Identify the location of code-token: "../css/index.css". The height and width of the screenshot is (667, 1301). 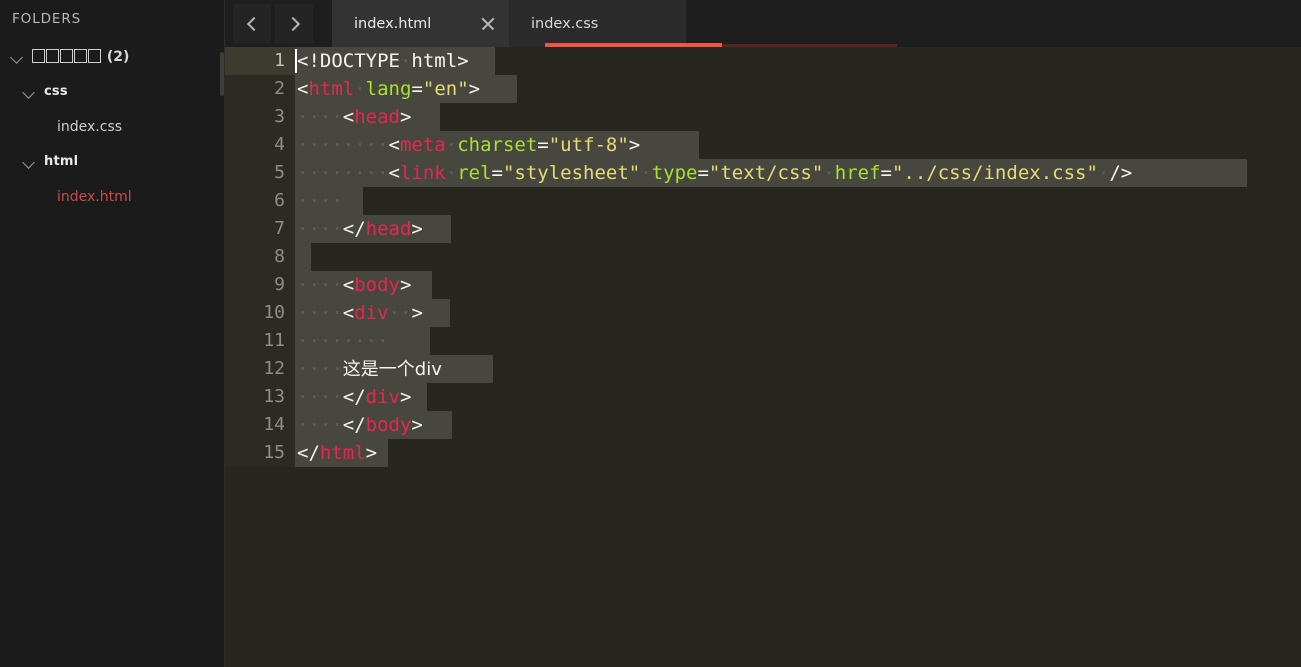
(994, 173).